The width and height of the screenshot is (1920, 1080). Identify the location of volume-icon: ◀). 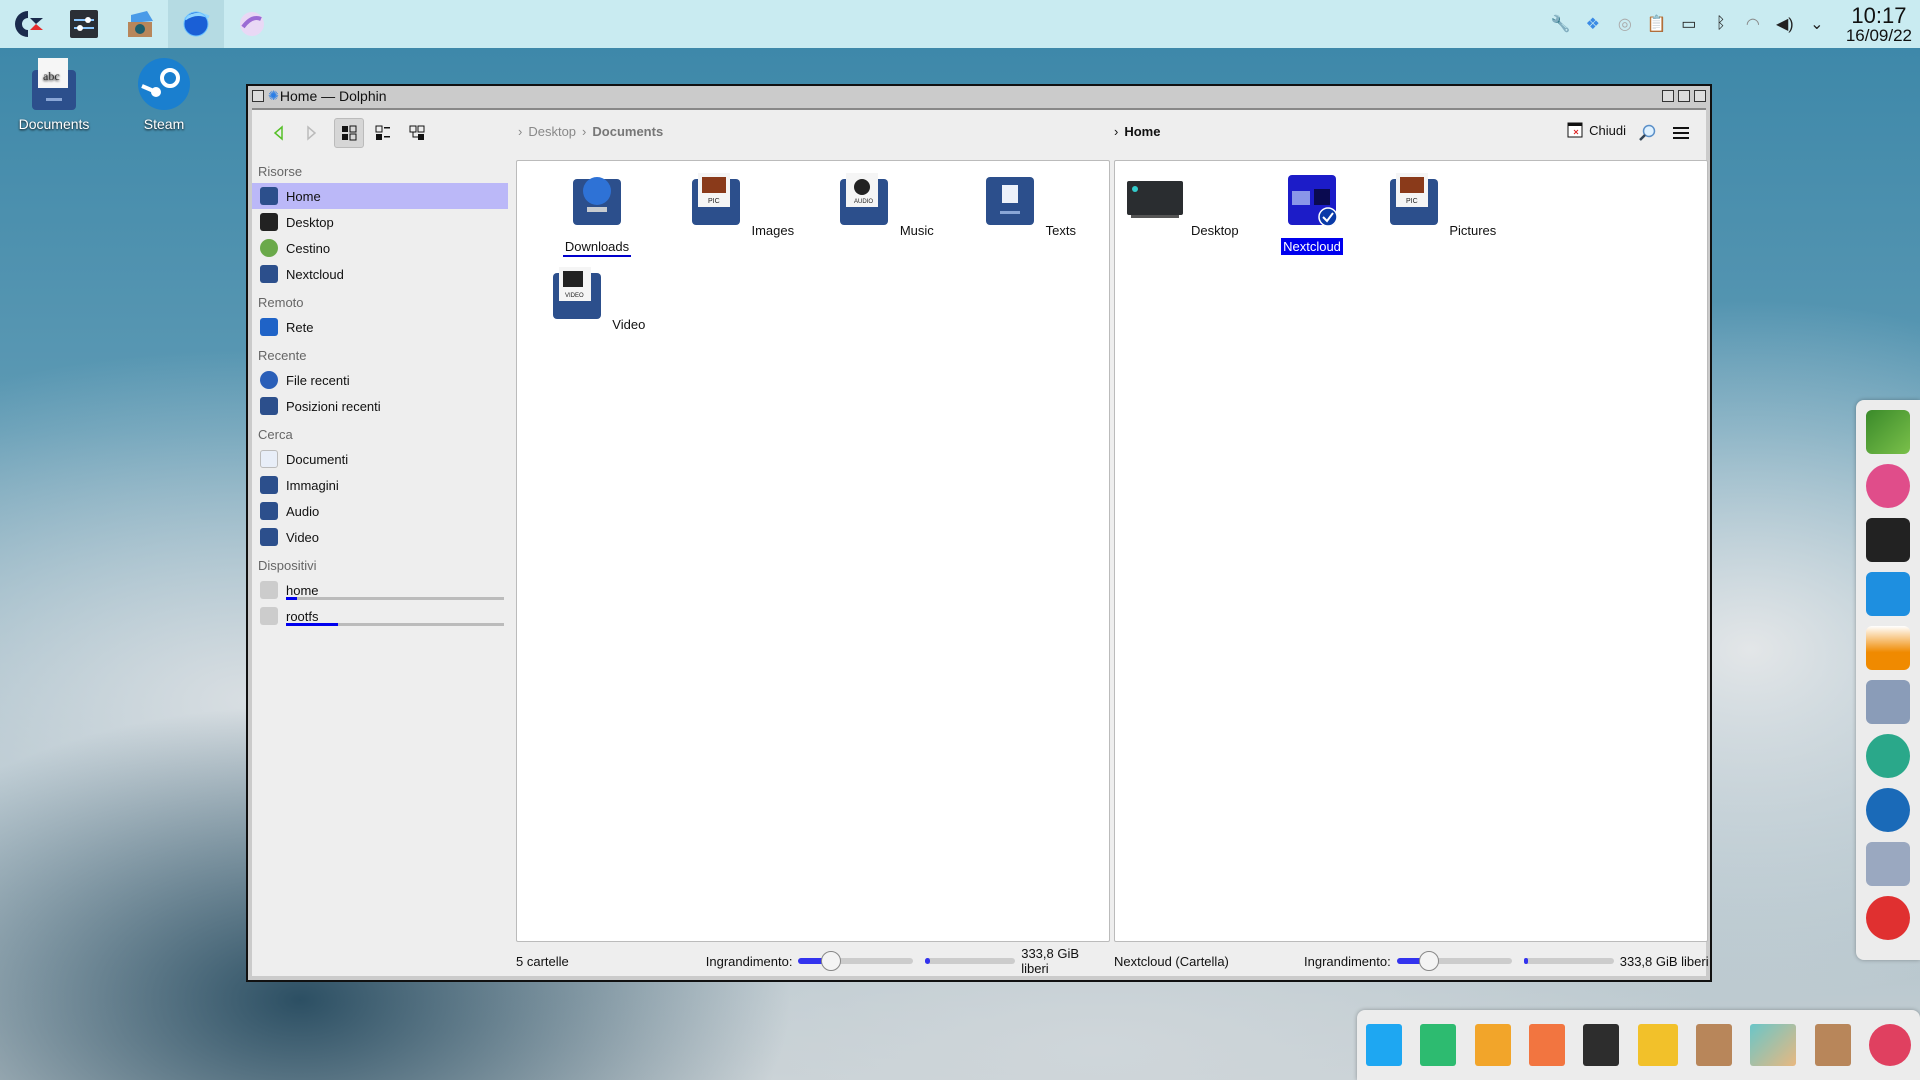
(1785, 24).